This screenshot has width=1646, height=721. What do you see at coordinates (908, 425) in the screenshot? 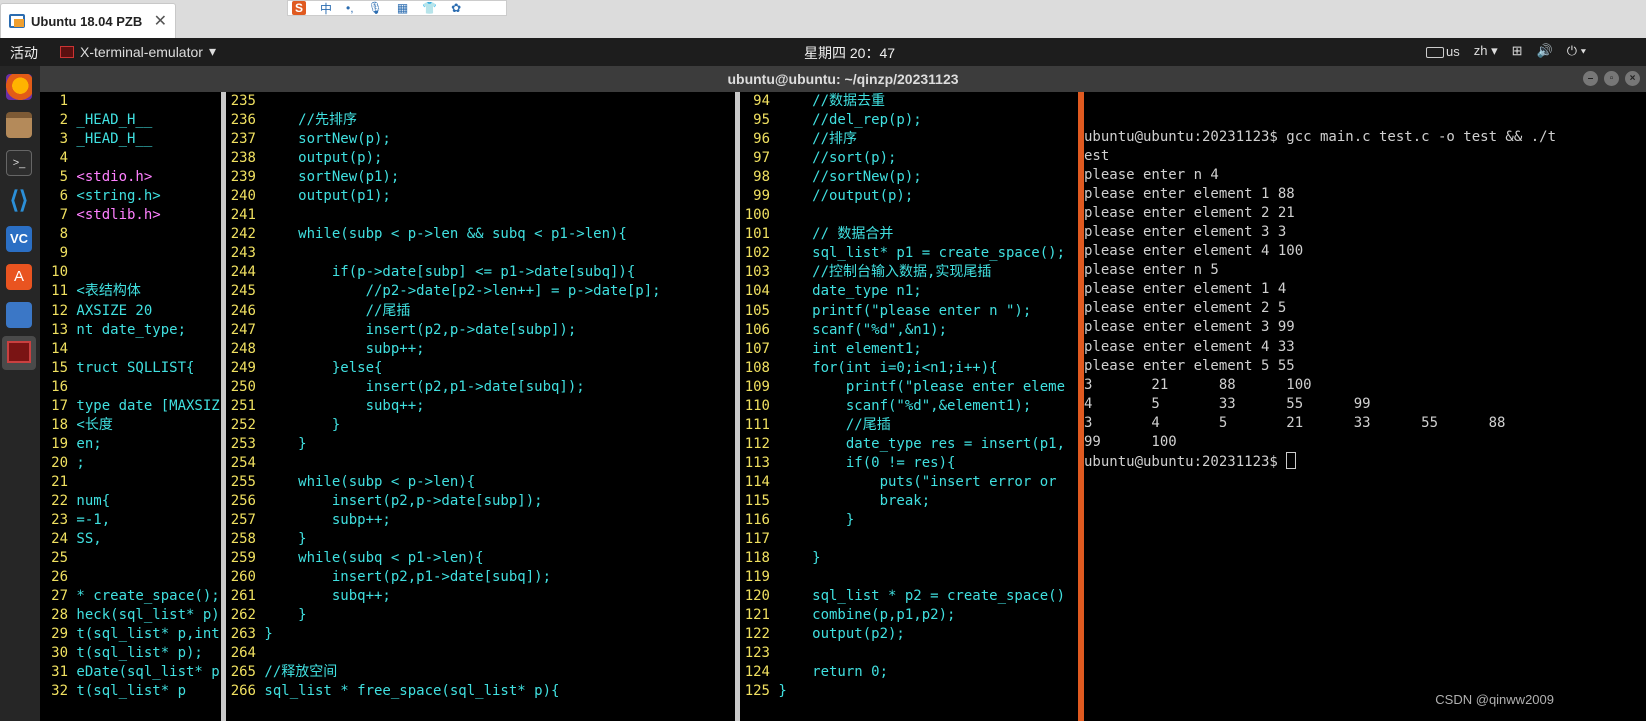
I see `code-line: 111 //尾插` at bounding box center [908, 425].